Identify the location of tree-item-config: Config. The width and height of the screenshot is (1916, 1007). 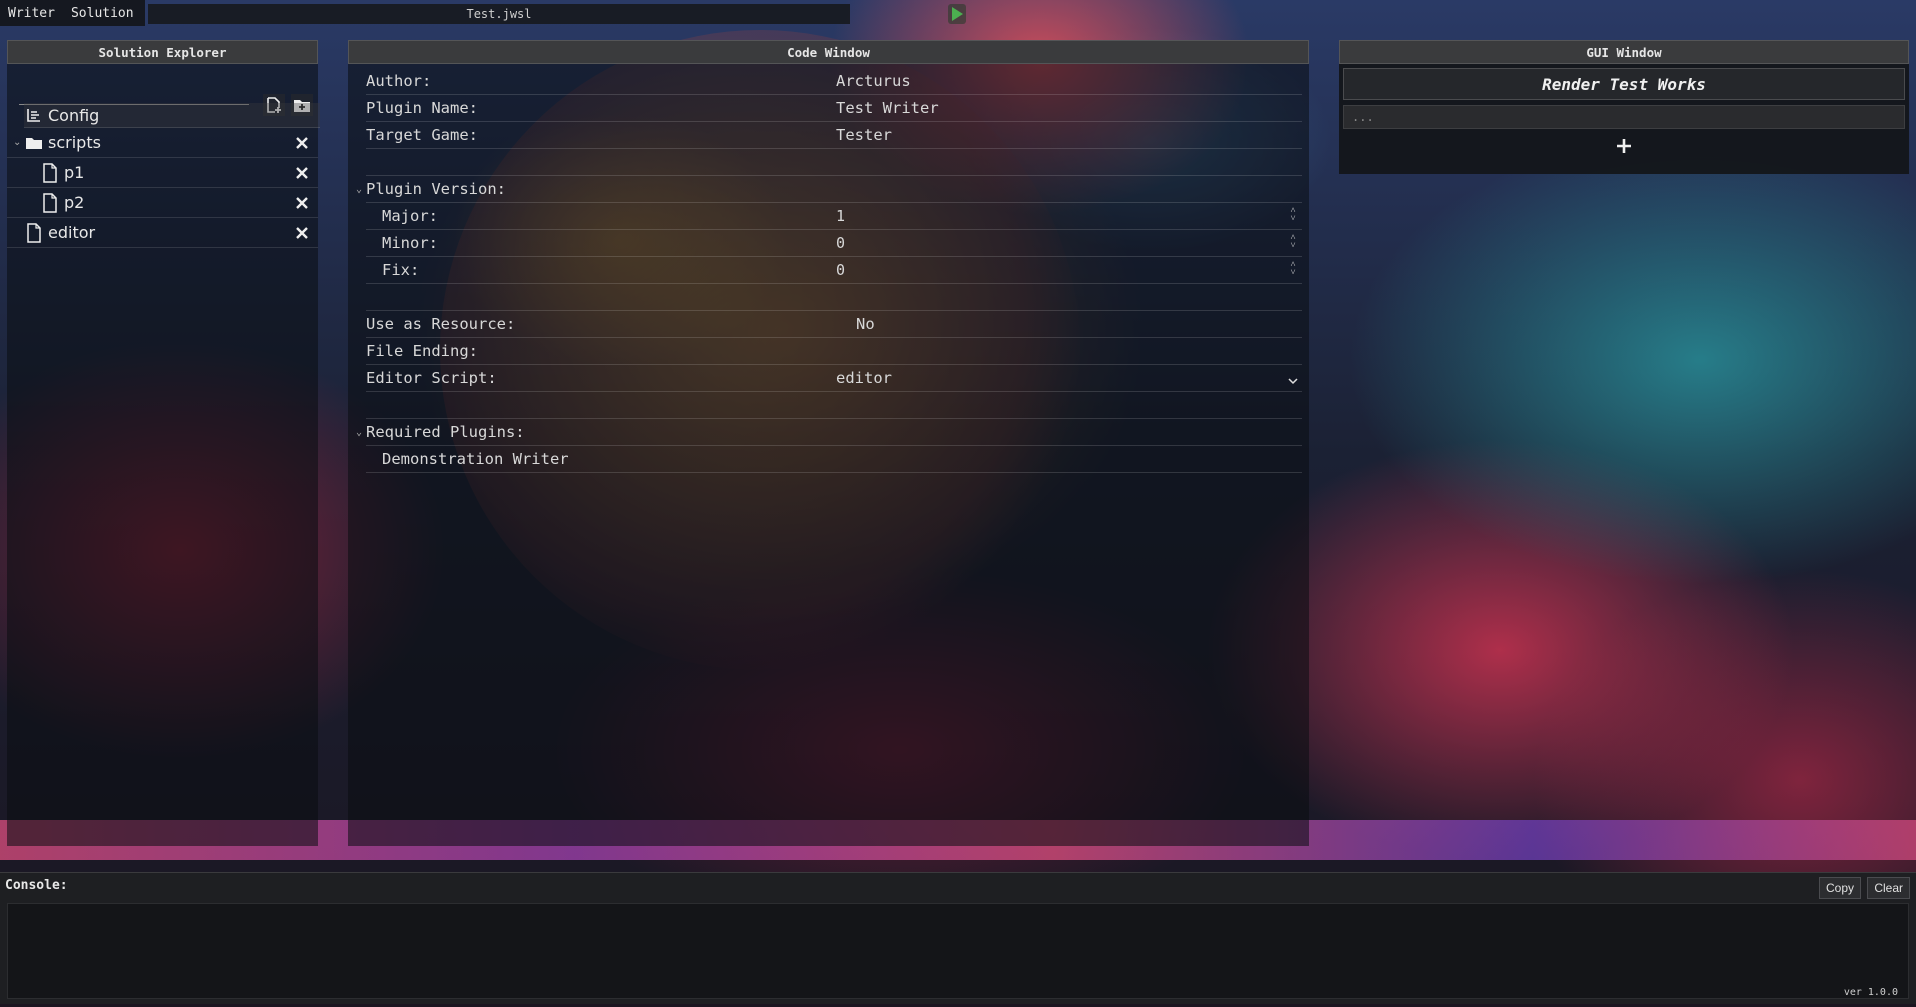
(172, 115).